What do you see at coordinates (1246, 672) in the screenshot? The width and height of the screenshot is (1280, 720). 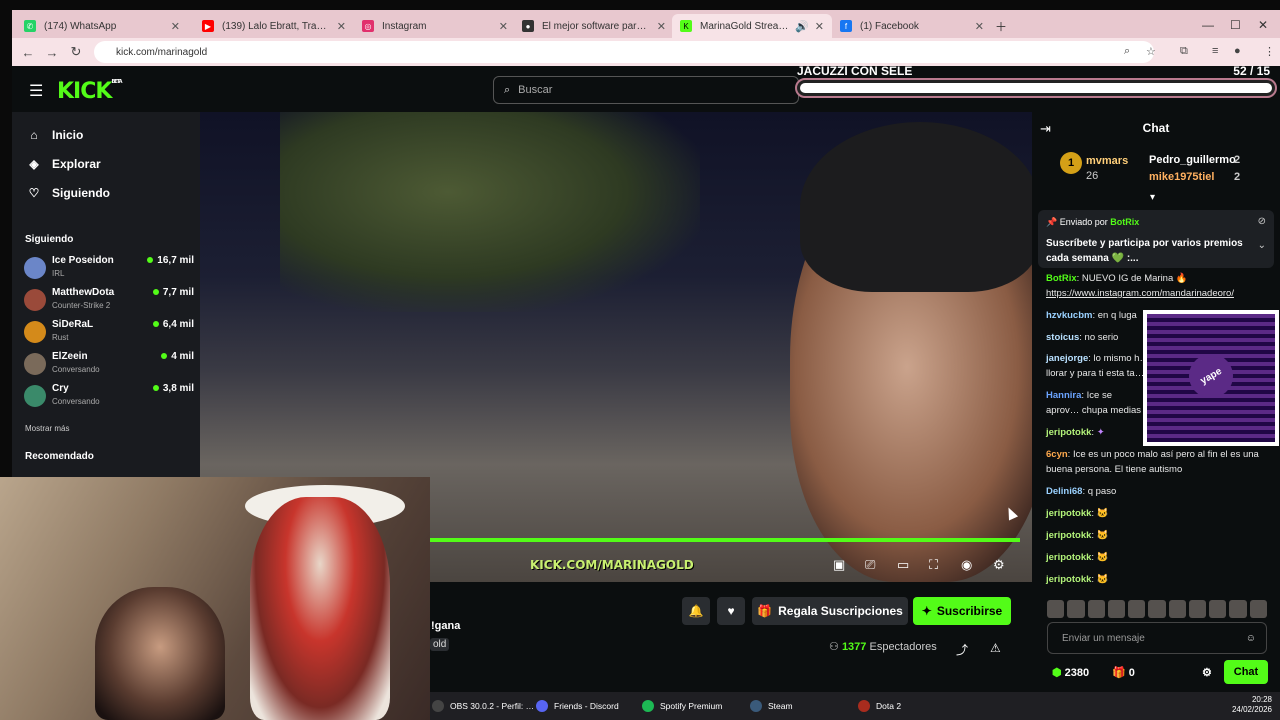 I see `send-chat-button: Chat` at bounding box center [1246, 672].